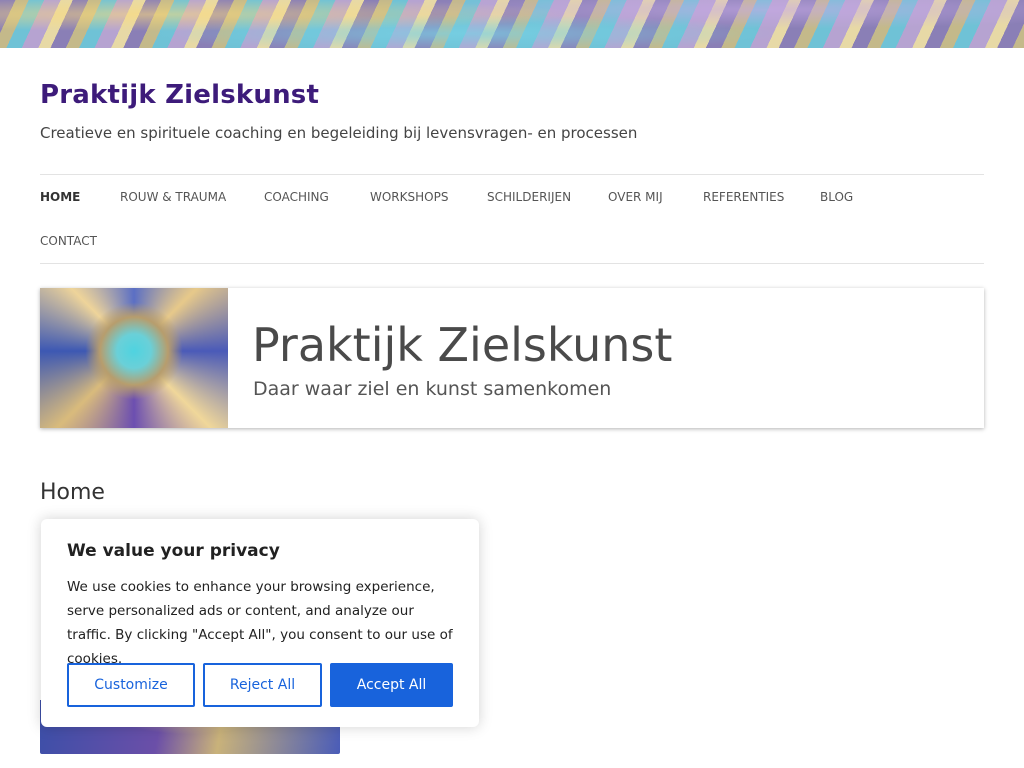  What do you see at coordinates (529, 197) in the screenshot?
I see `nav-item-schilderijen: Schilderijen` at bounding box center [529, 197].